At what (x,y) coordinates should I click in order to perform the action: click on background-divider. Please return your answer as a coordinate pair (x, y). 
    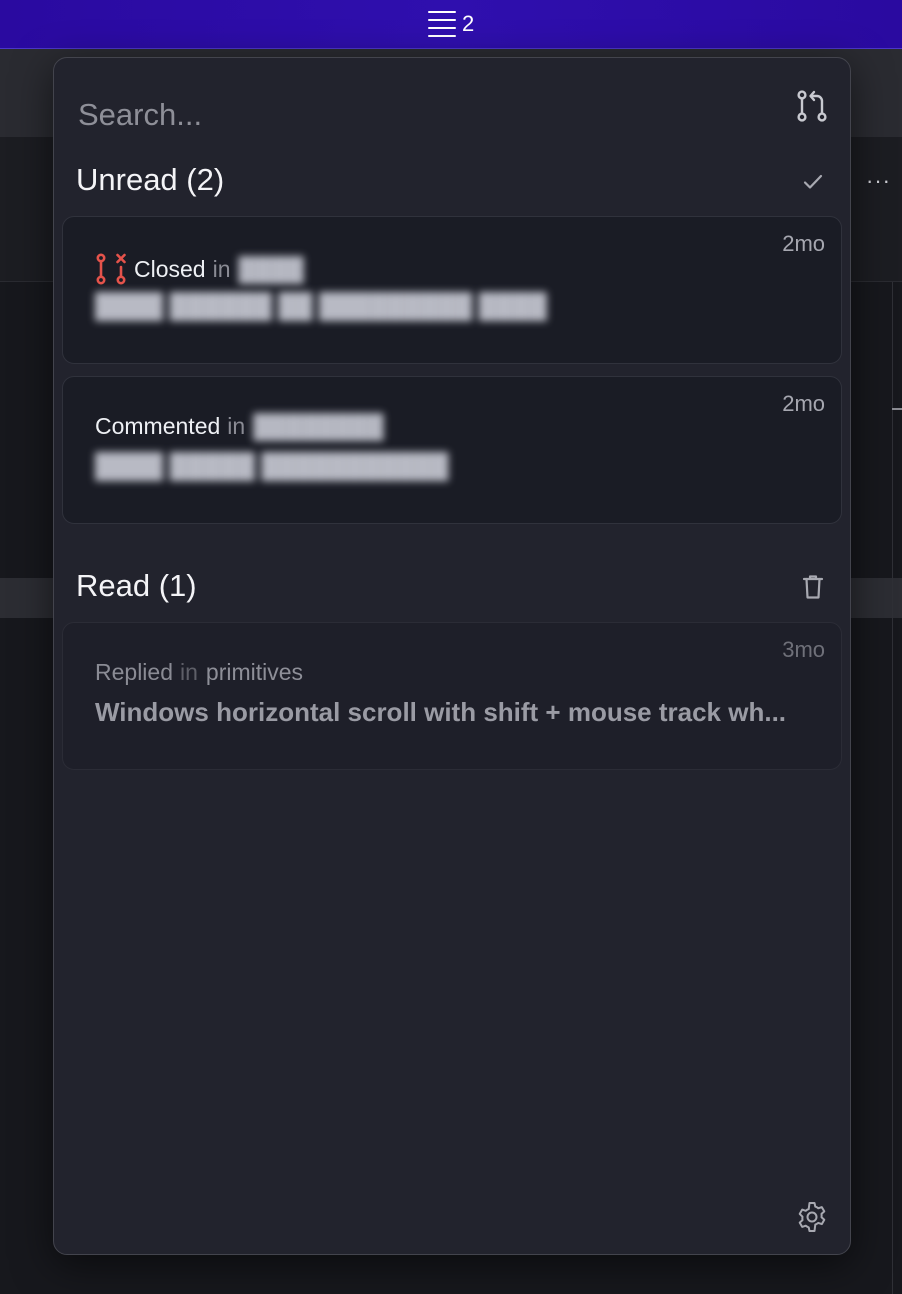
    Looking at the image, I should click on (892, 788).